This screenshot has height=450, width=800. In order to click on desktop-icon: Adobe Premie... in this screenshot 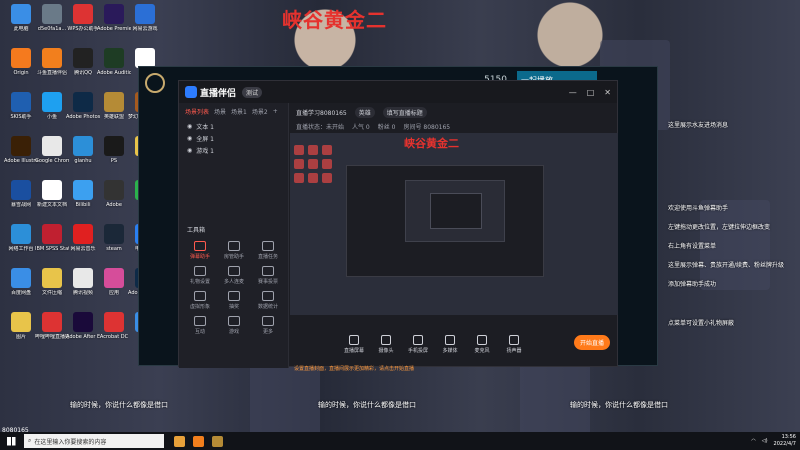, I will do `click(114, 24)`.